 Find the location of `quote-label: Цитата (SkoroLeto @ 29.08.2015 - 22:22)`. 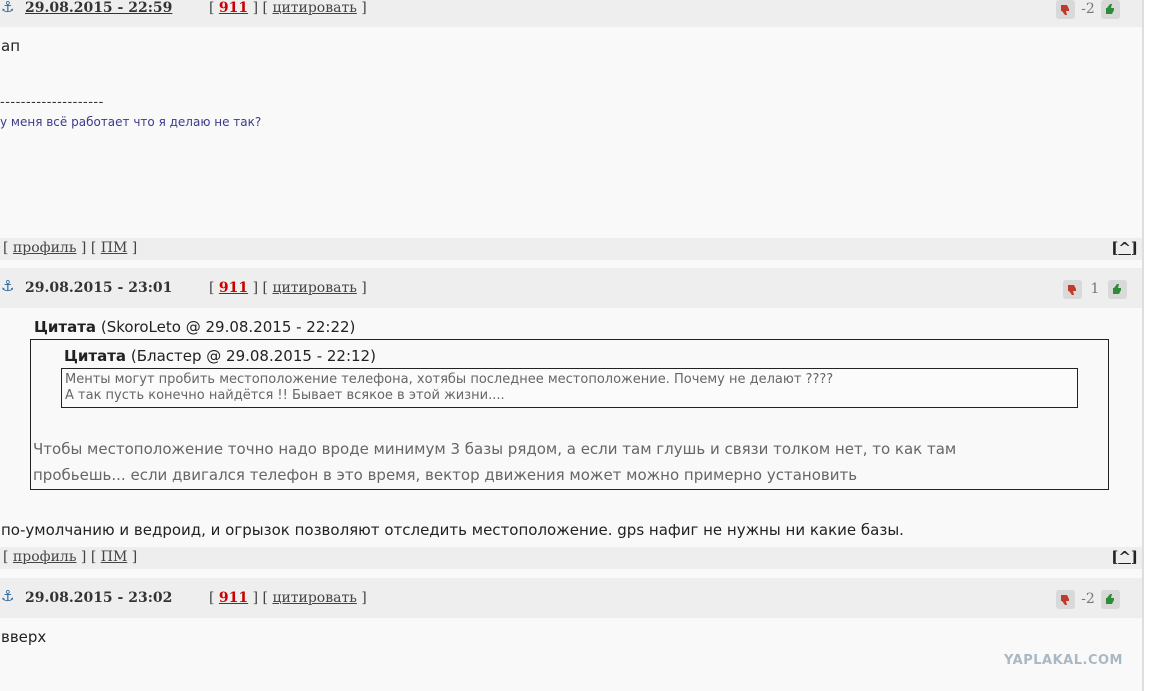

quote-label: Цитата (SkoroLeto @ 29.08.2015 - 22:22) is located at coordinates (194, 327).